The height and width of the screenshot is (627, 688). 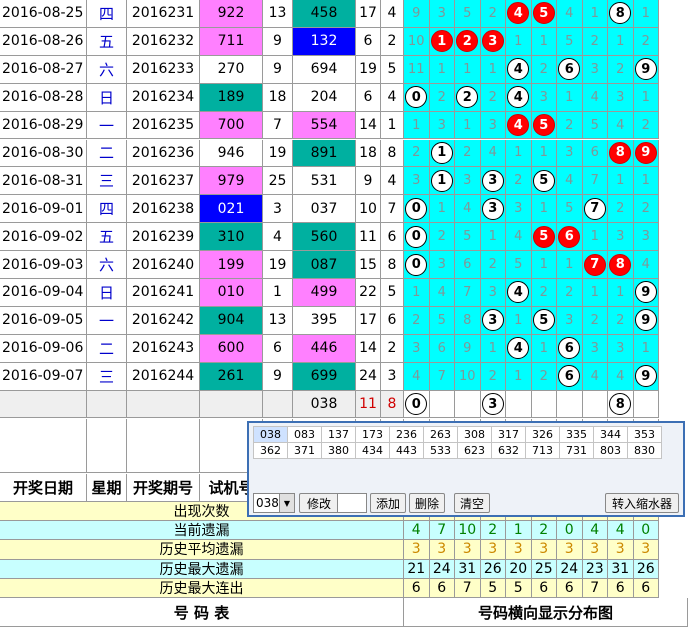 What do you see at coordinates (644, 434) in the screenshot?
I see `candidate-number: 353` at bounding box center [644, 434].